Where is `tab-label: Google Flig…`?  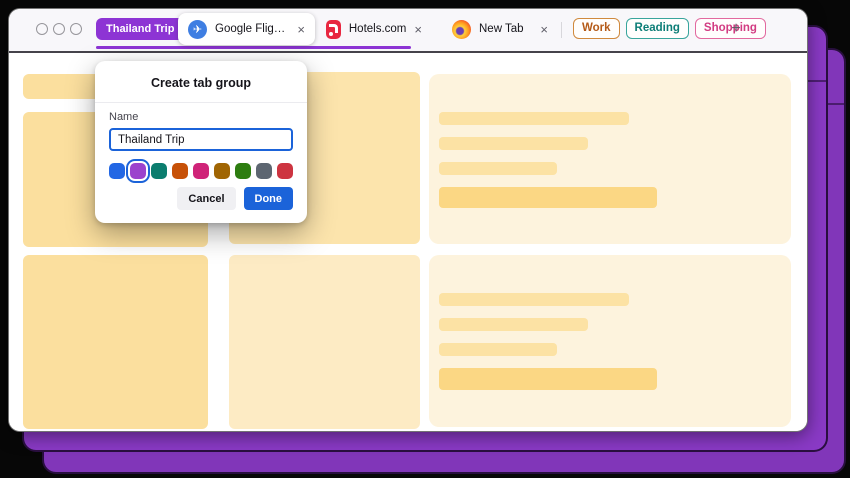 tab-label: Google Flig… is located at coordinates (250, 29).